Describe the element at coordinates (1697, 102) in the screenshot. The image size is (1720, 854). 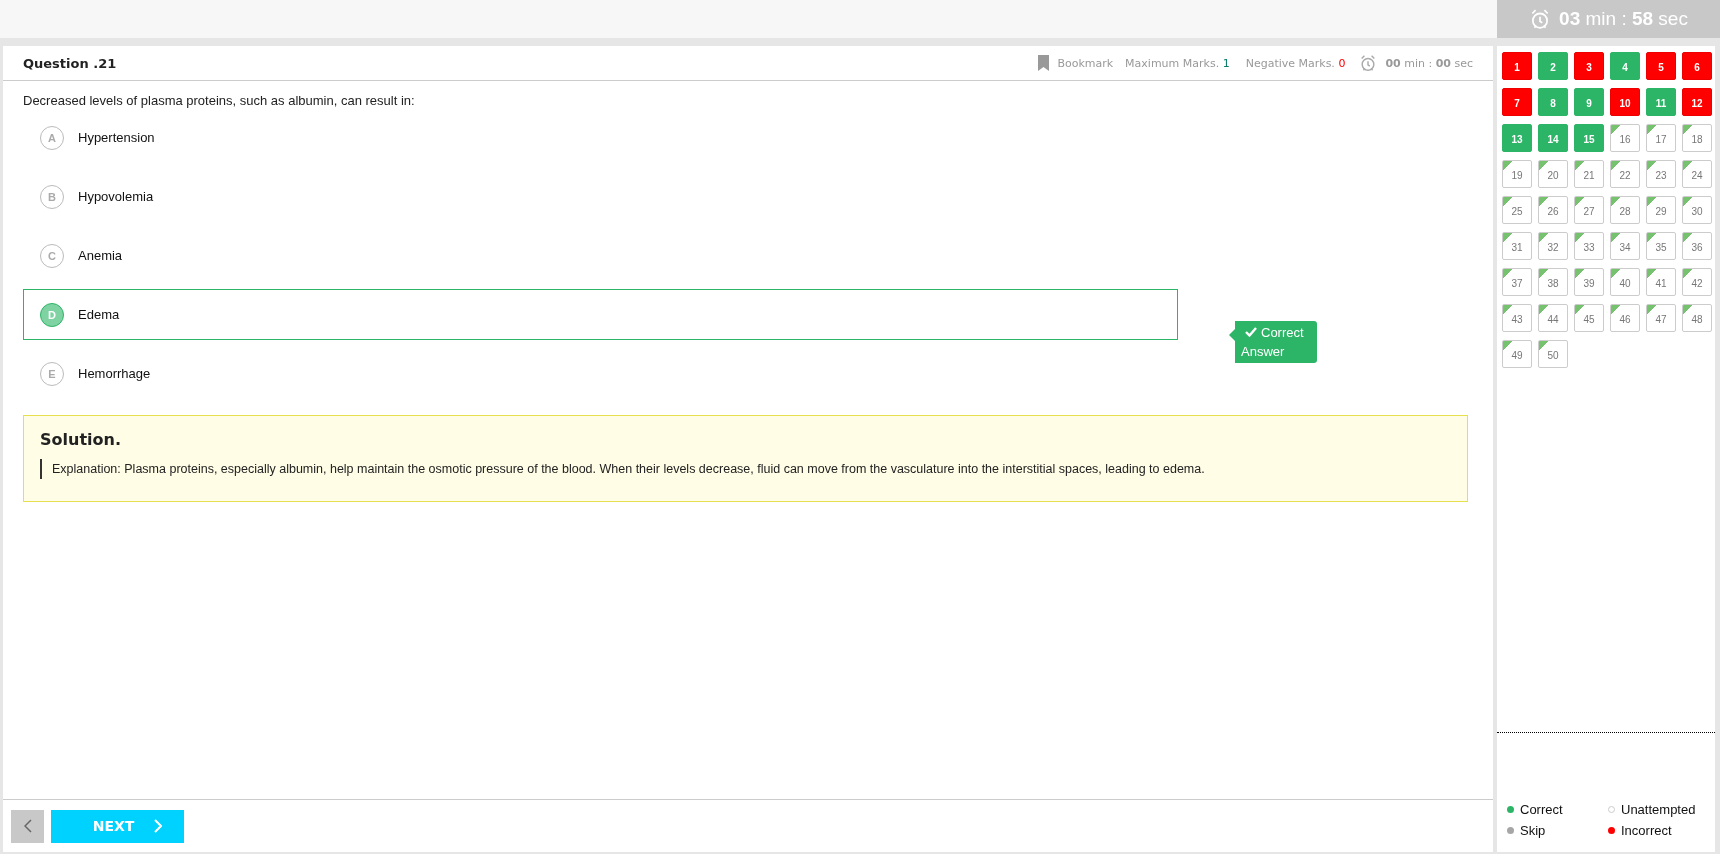
I see `question-number-tile: 12` at that location.